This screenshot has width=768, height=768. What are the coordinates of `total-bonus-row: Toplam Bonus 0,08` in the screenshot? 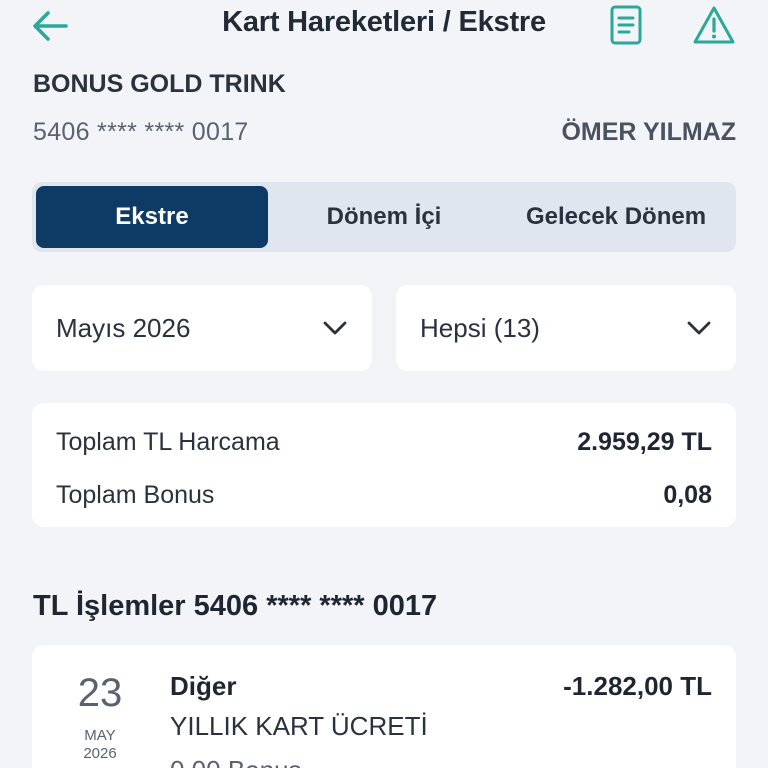 It's located at (384, 495).